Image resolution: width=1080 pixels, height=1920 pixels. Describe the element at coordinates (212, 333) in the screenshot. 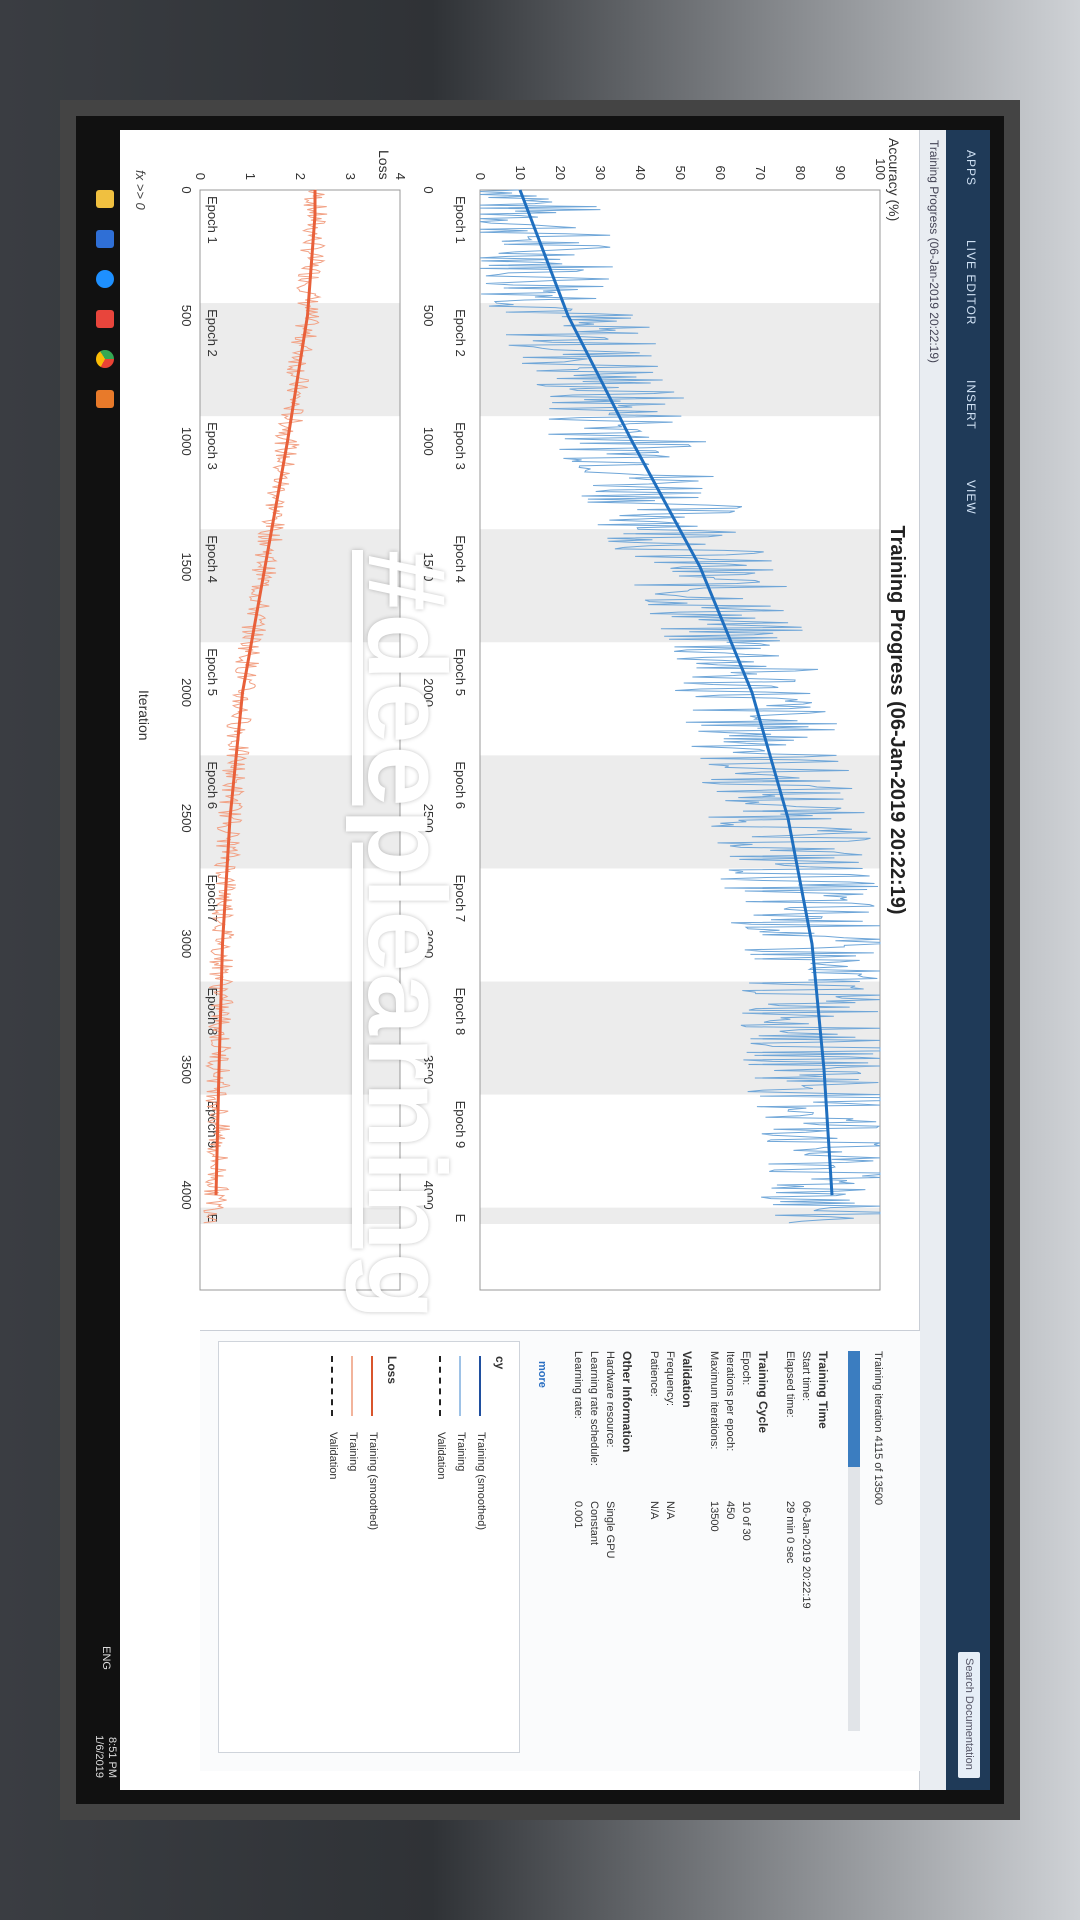

I see `epoch-label-loss: Epoch 2` at that location.